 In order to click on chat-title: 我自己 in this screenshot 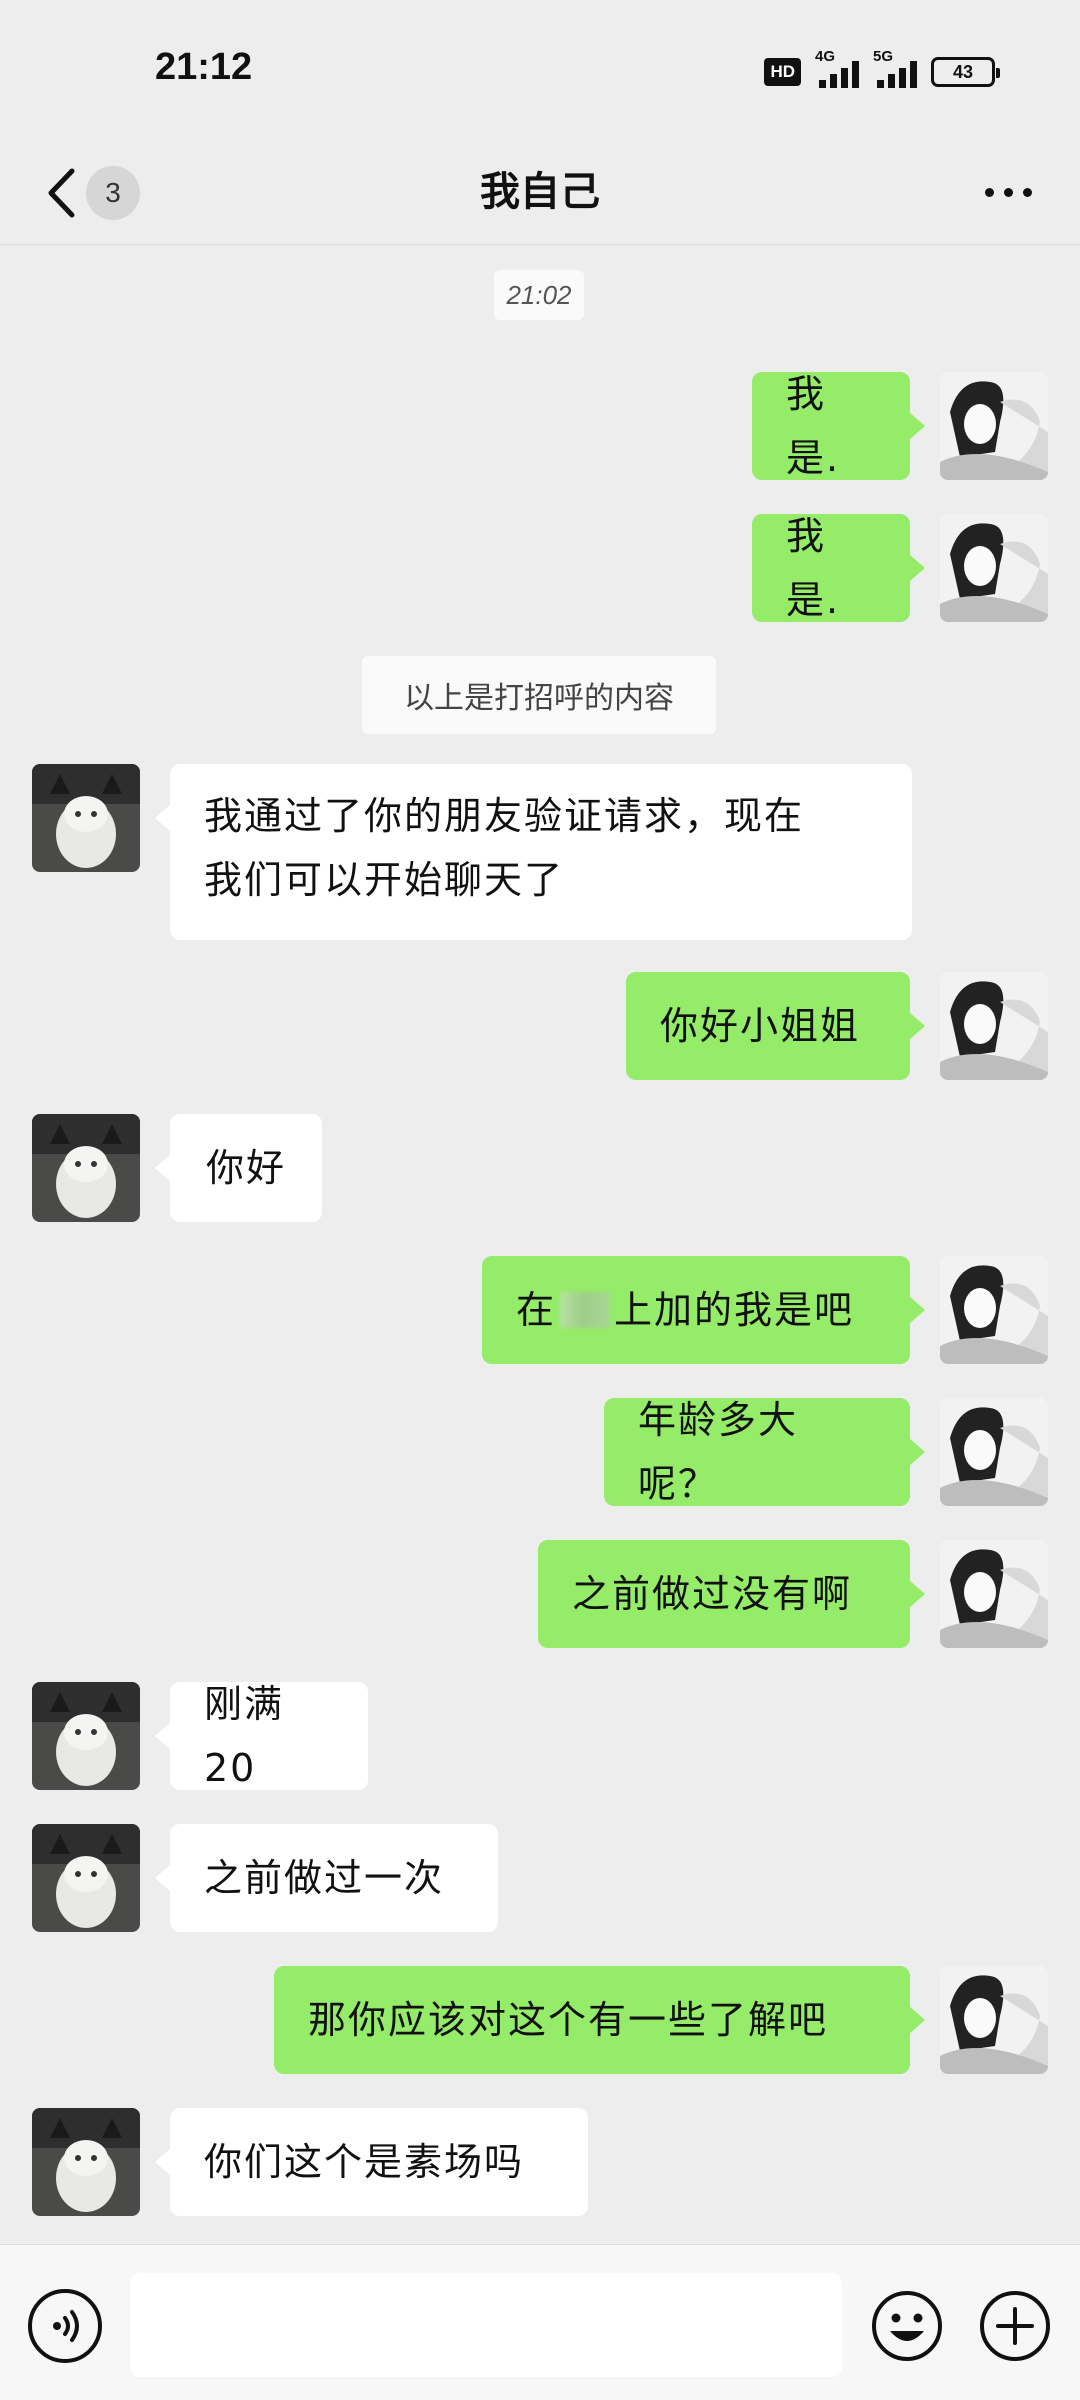, I will do `click(540, 192)`.